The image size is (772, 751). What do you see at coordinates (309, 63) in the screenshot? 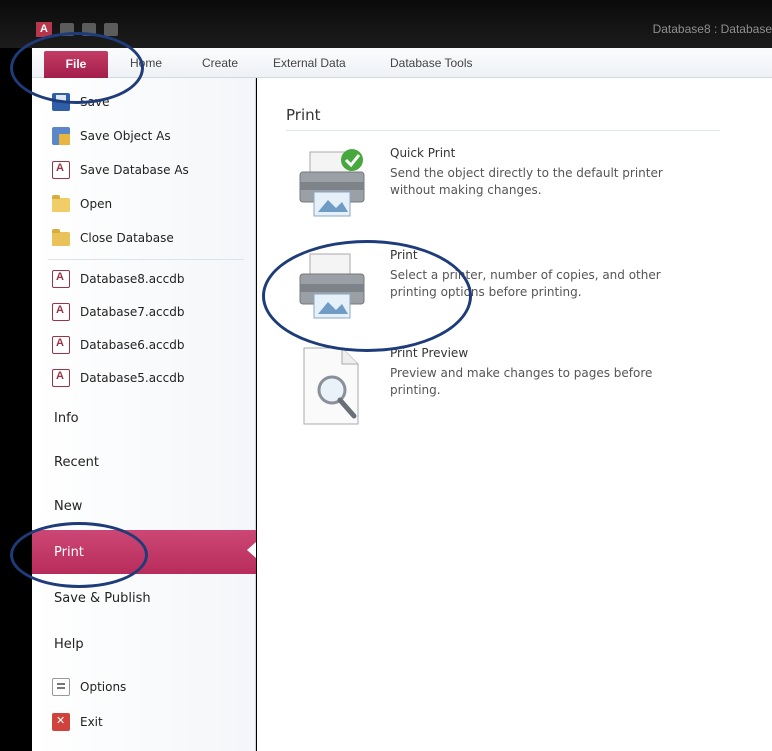
I see `tab-external-data: External Data` at bounding box center [309, 63].